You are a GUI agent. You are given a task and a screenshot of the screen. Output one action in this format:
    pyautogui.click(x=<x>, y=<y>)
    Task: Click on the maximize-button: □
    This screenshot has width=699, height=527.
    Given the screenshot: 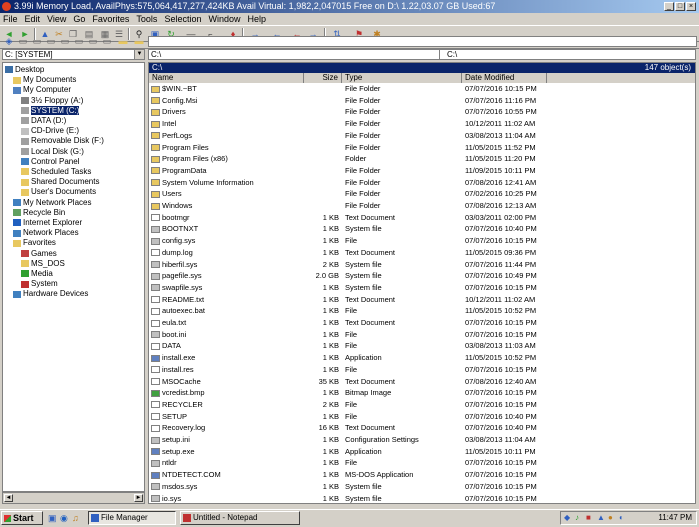 What is the action you would take?
    pyautogui.click(x=680, y=6)
    